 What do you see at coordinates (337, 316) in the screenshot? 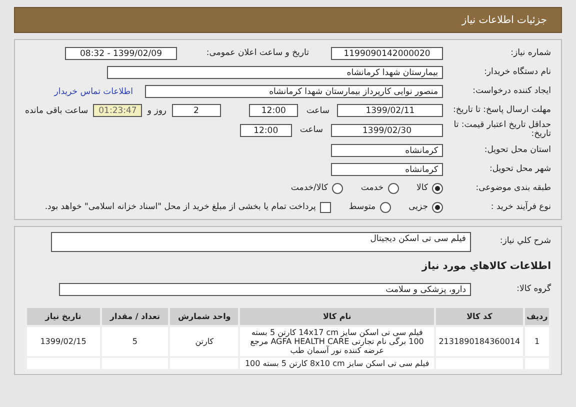
I see `column-header: نام کالا` at bounding box center [337, 316].